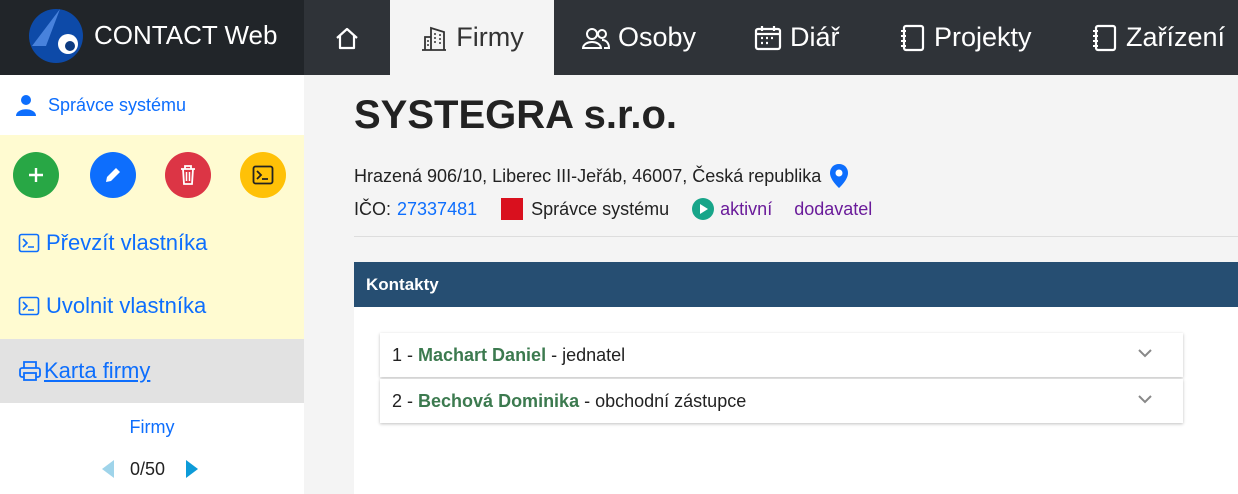 This screenshot has width=1238, height=494. I want to click on calendar-icon, so click(768, 37).